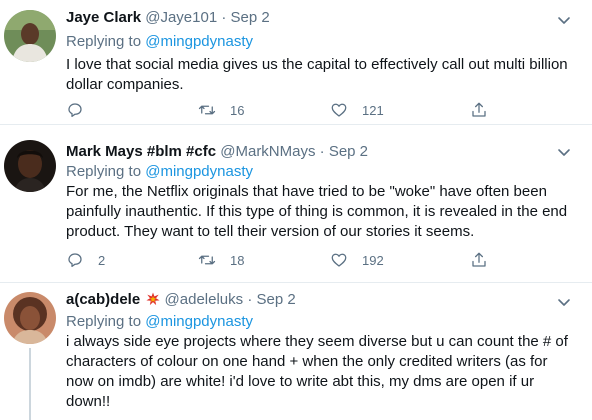 The height and width of the screenshot is (420, 592). What do you see at coordinates (237, 110) in the screenshot?
I see `retweet-count: 16` at bounding box center [237, 110].